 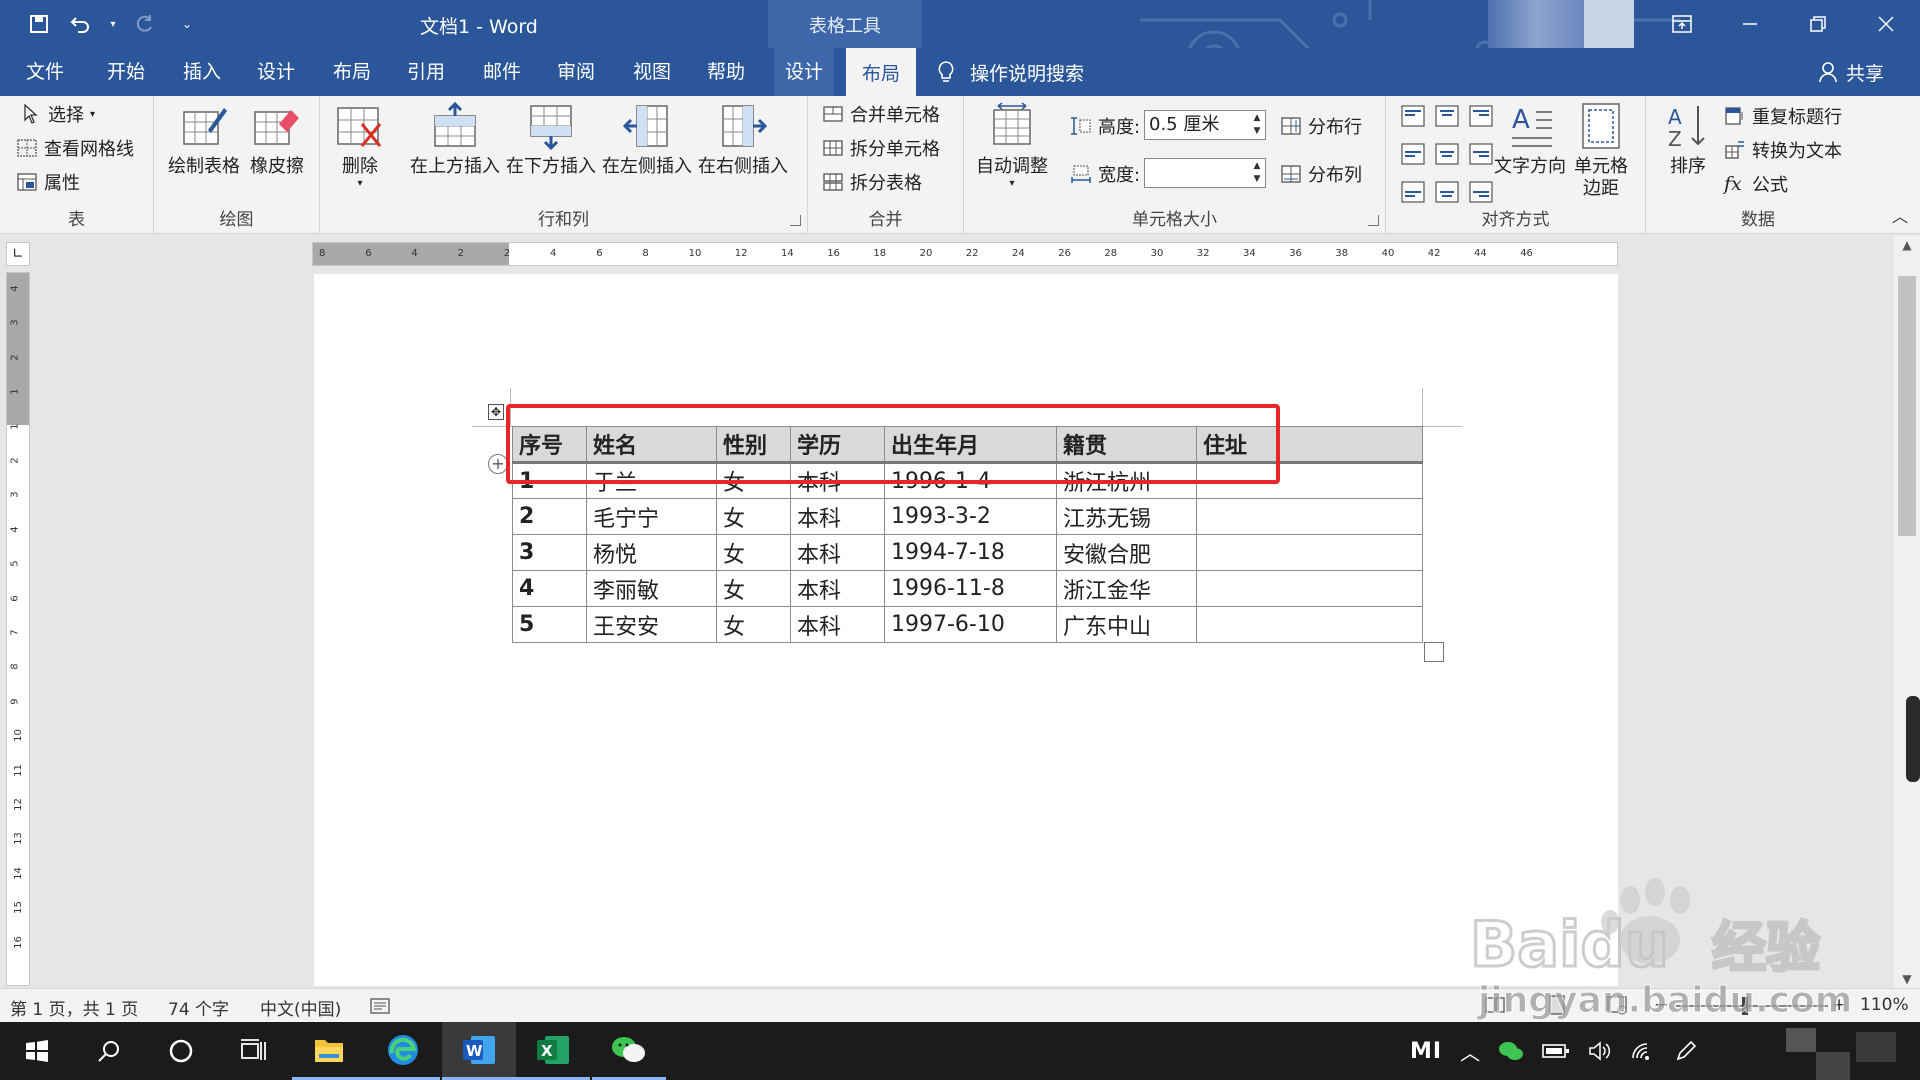 I want to click on table-cell: 浙江金华, so click(x=1126, y=588).